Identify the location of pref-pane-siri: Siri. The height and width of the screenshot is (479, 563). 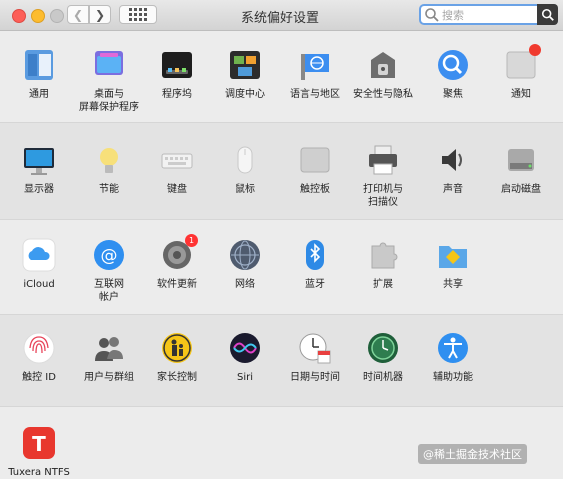
(245, 357).